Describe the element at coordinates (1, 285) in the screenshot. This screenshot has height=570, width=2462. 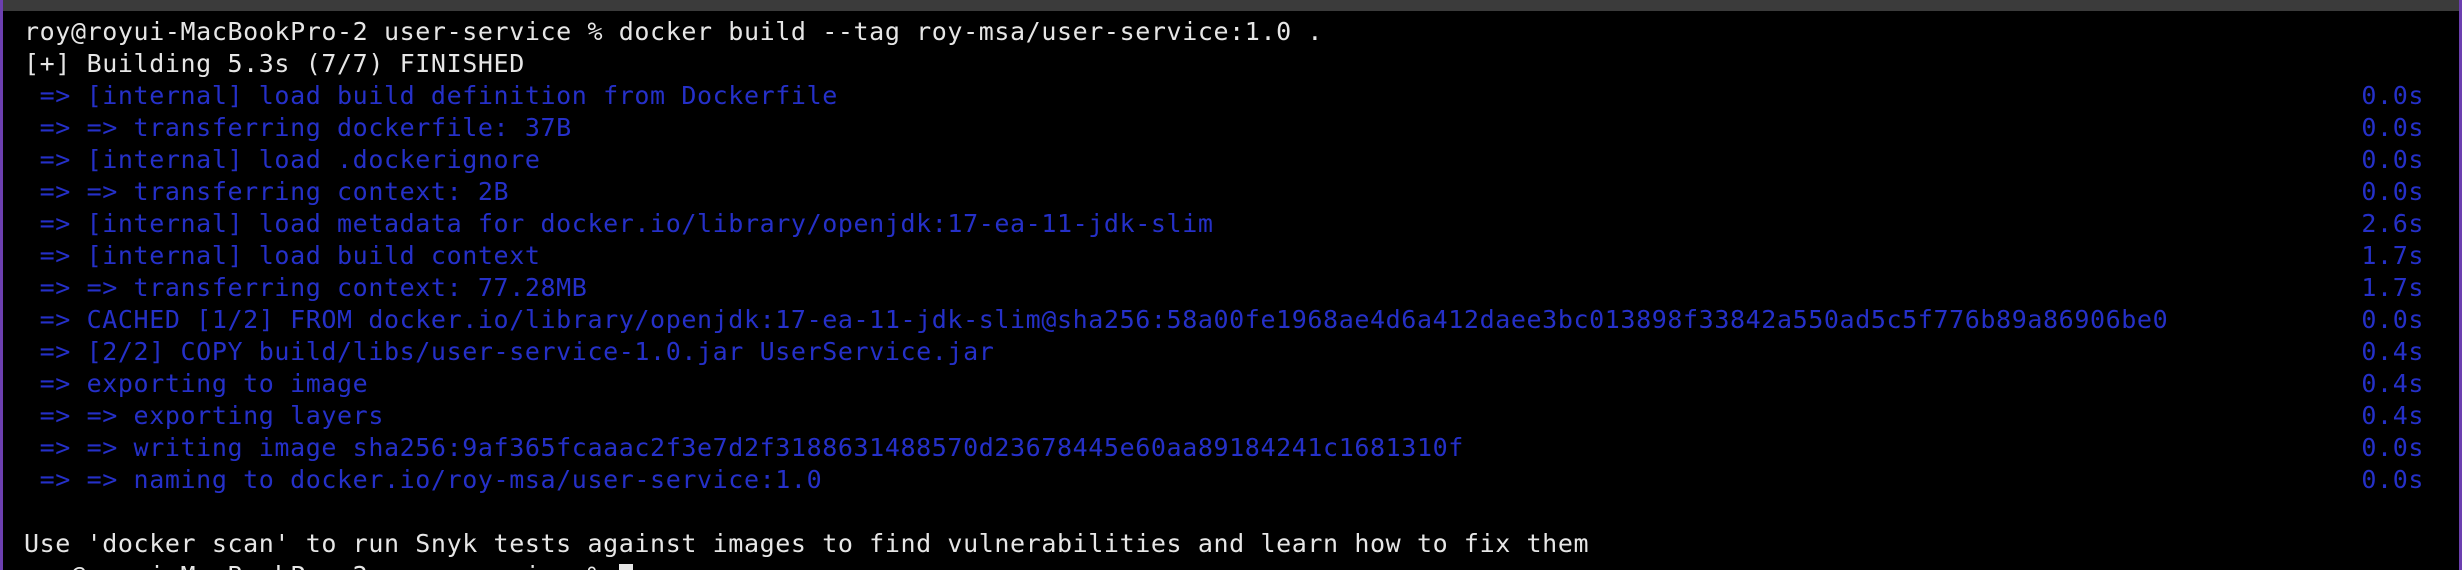
I see `window-border-left` at that location.